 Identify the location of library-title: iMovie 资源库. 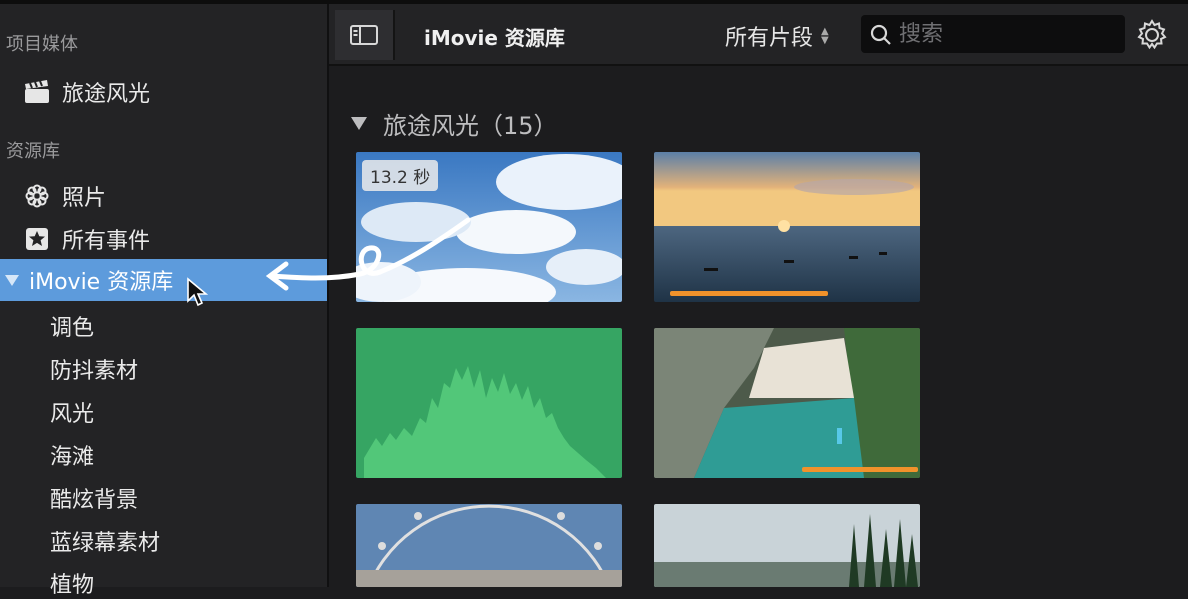
(494, 38).